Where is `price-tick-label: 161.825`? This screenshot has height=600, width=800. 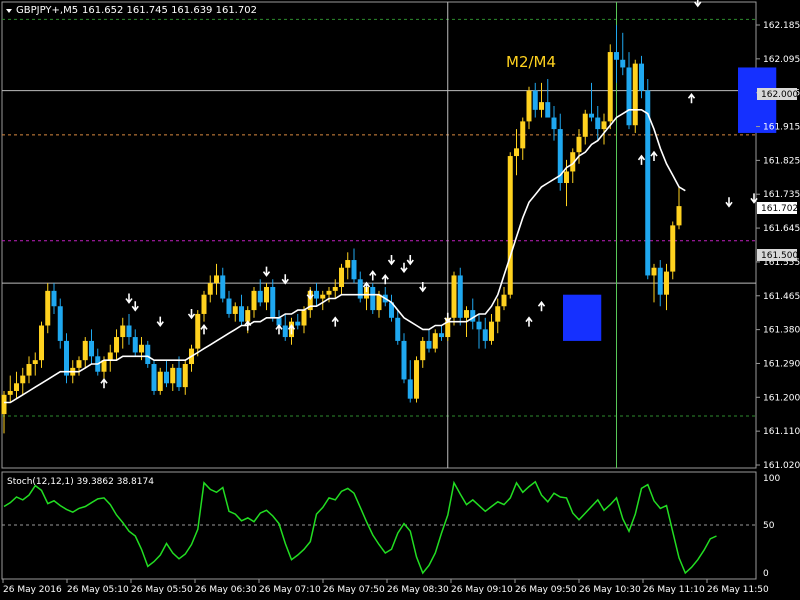
price-tick-label: 161.825 is located at coordinates (781, 161).